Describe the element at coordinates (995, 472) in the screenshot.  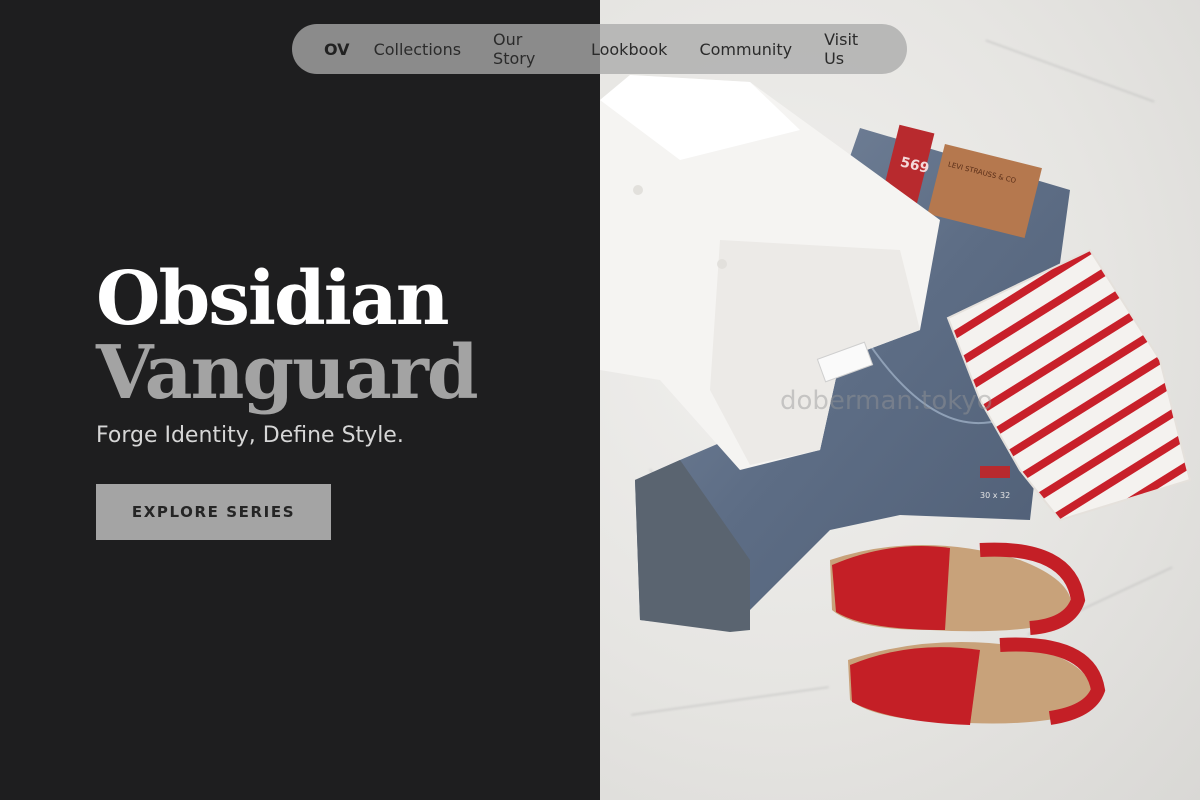
I see `jeans-back-tab` at that location.